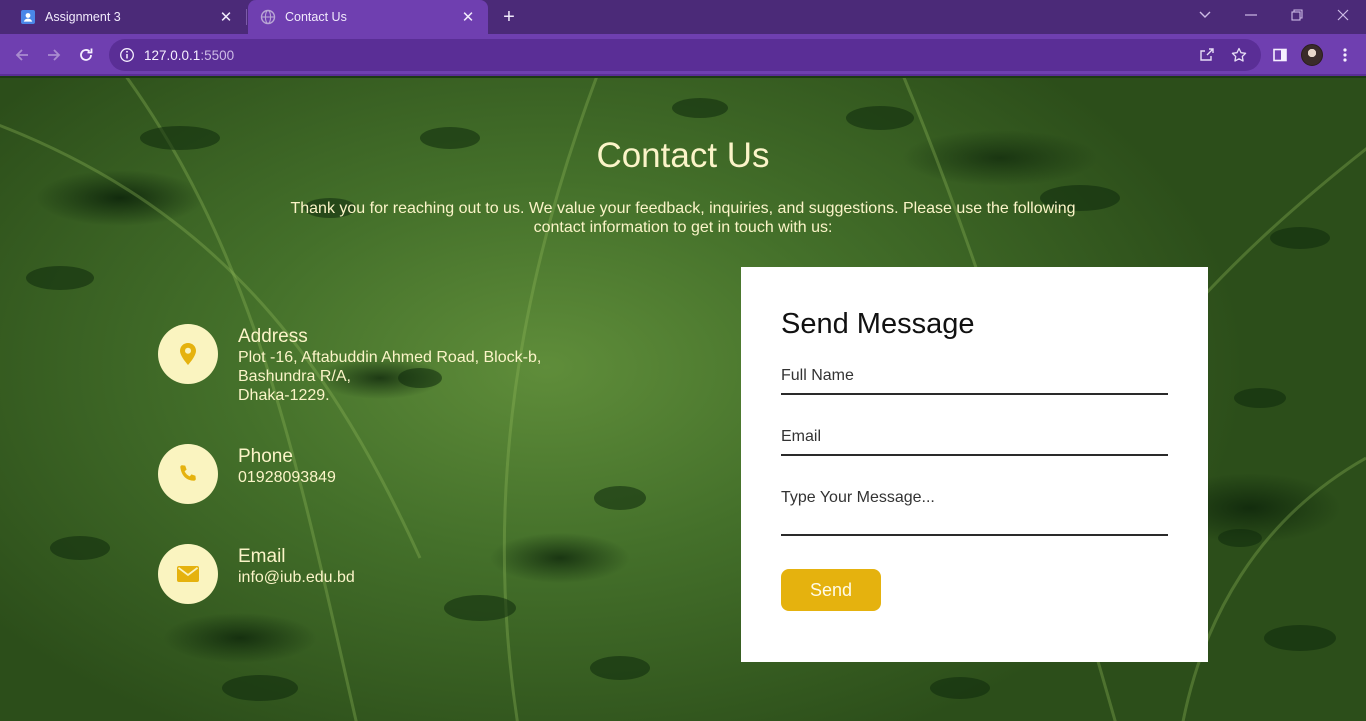  I want to click on email-label: Email, so click(262, 556).